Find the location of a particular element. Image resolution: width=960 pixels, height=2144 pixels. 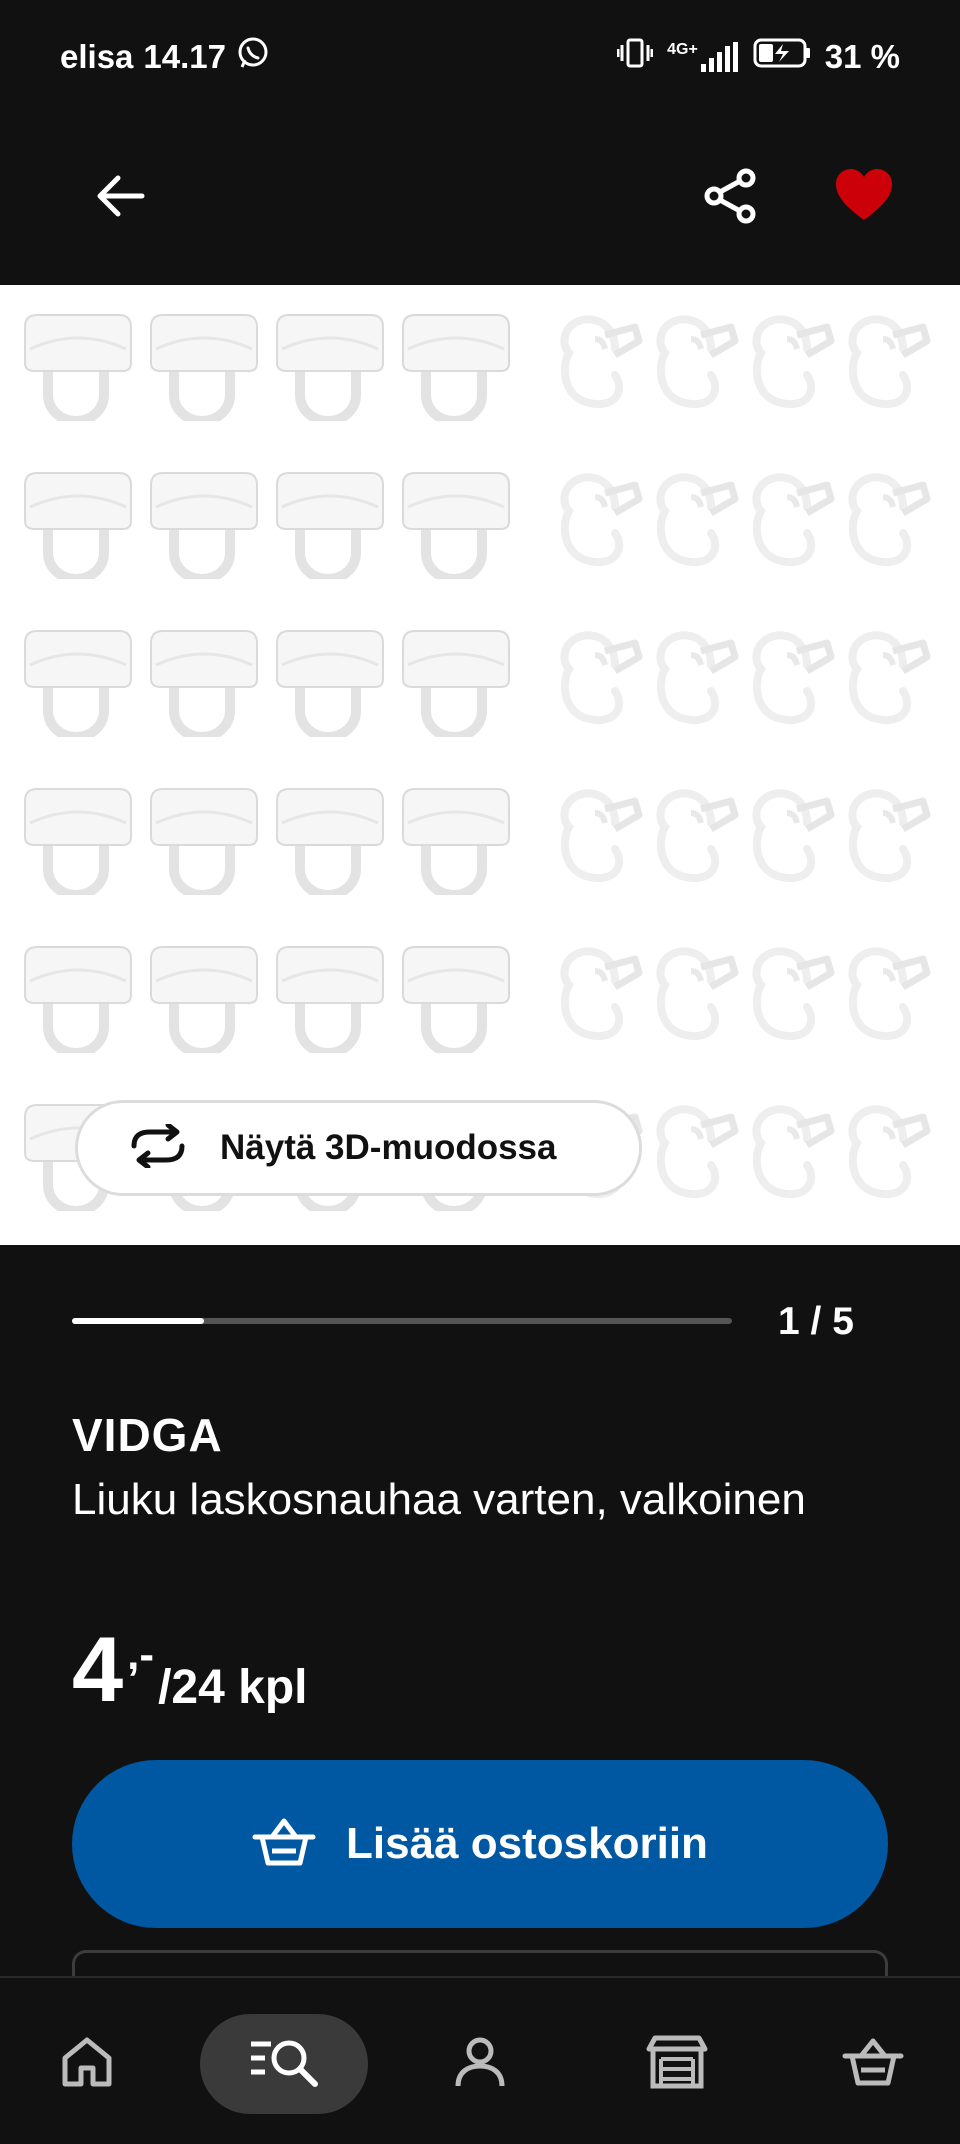

nav-basket is located at coordinates (873, 2064).